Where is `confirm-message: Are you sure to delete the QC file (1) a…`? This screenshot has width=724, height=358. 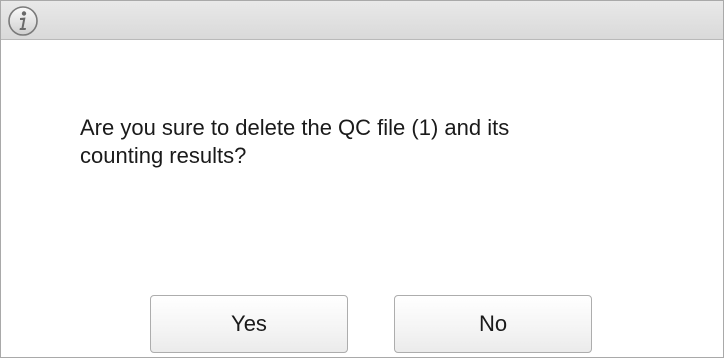 confirm-message: Are you sure to delete the QC file (1) a… is located at coordinates (295, 141).